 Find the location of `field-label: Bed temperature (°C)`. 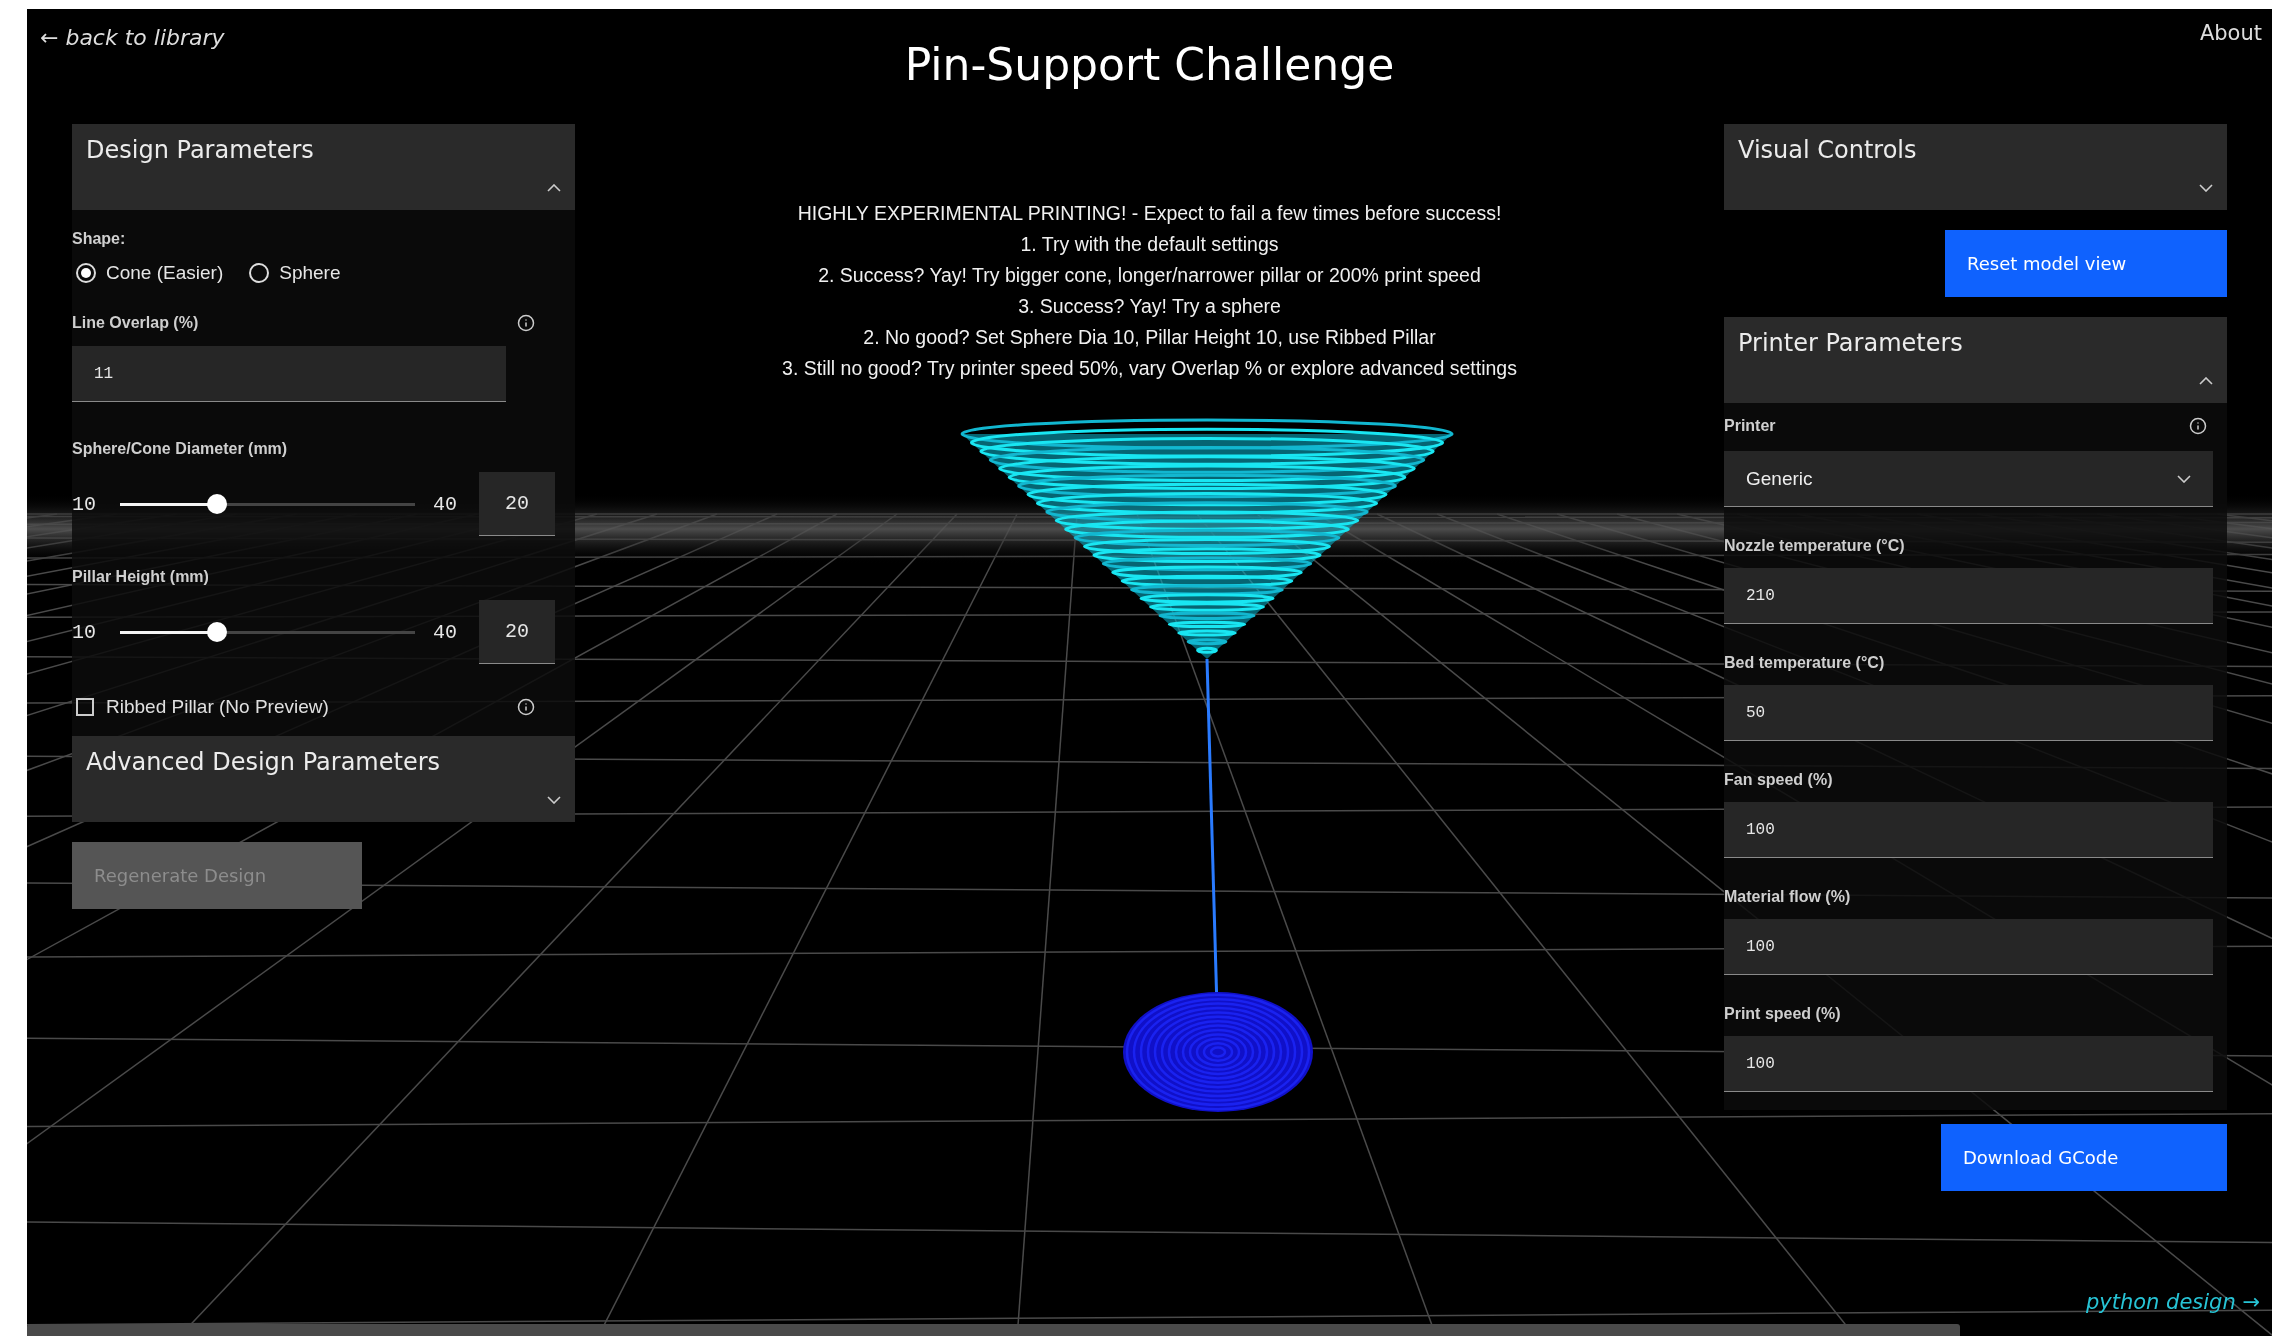

field-label: Bed temperature (°C) is located at coordinates (1805, 663).